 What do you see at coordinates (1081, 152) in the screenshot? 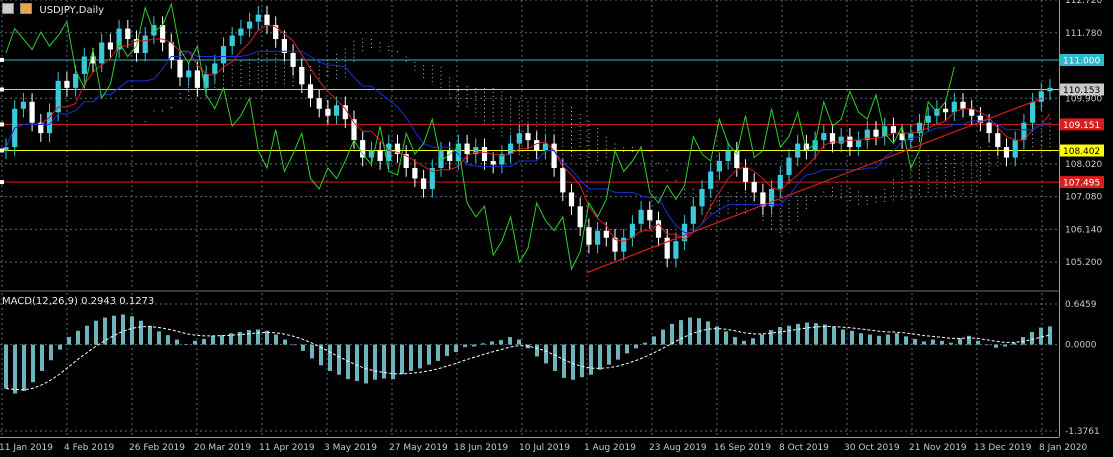
I see `level-badge-label: 108.402` at bounding box center [1081, 152].